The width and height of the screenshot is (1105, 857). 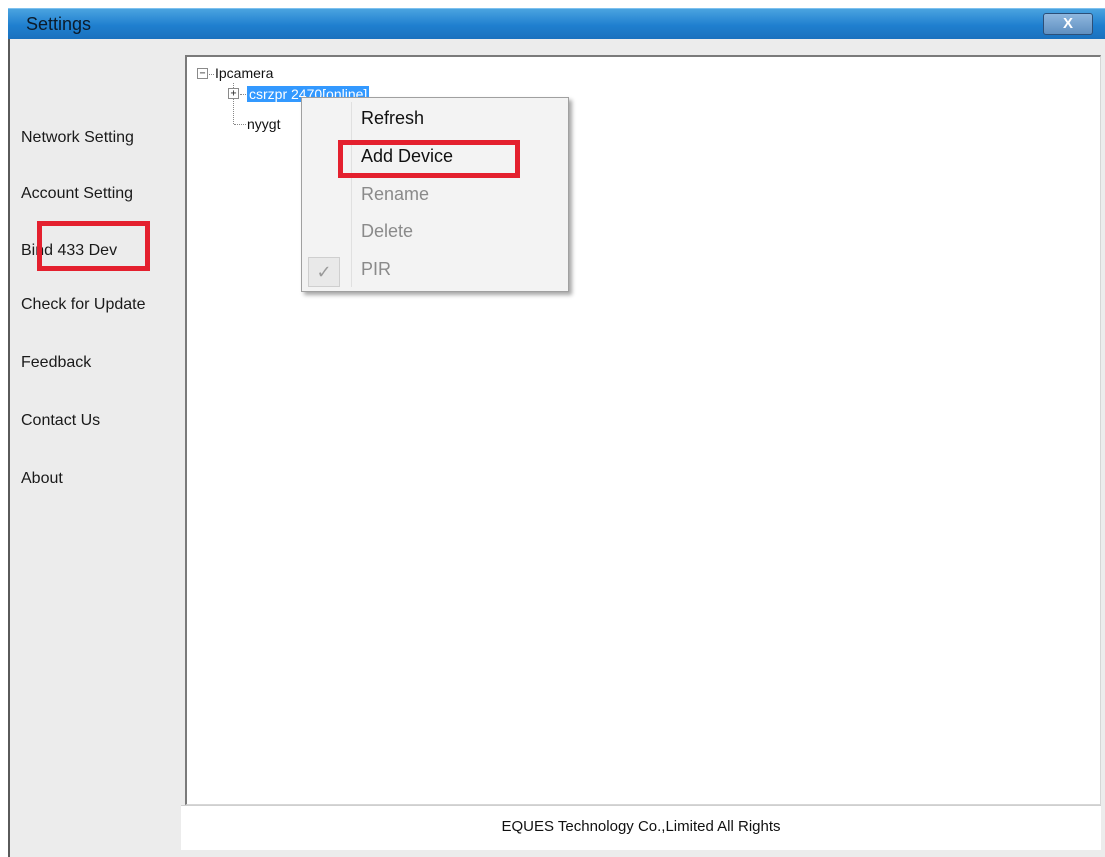 What do you see at coordinates (60, 421) in the screenshot?
I see `sidebar-item-contact-us: Contact Us` at bounding box center [60, 421].